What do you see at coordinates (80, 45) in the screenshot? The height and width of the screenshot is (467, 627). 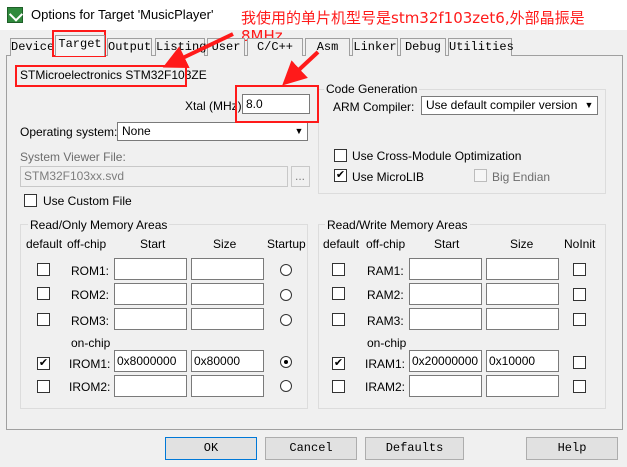 I see `tab-target: Target` at bounding box center [80, 45].